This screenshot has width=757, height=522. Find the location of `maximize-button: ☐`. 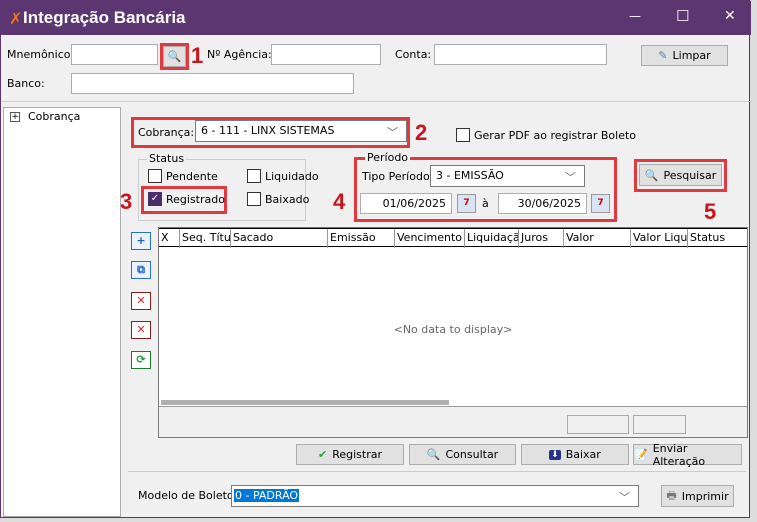

maximize-button: ☐ is located at coordinates (682, 16).